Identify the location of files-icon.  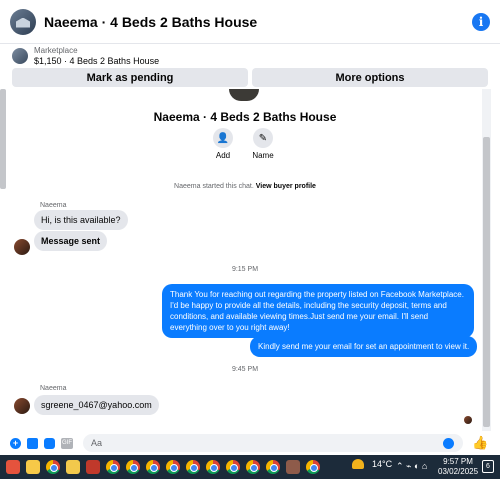
(33, 467).